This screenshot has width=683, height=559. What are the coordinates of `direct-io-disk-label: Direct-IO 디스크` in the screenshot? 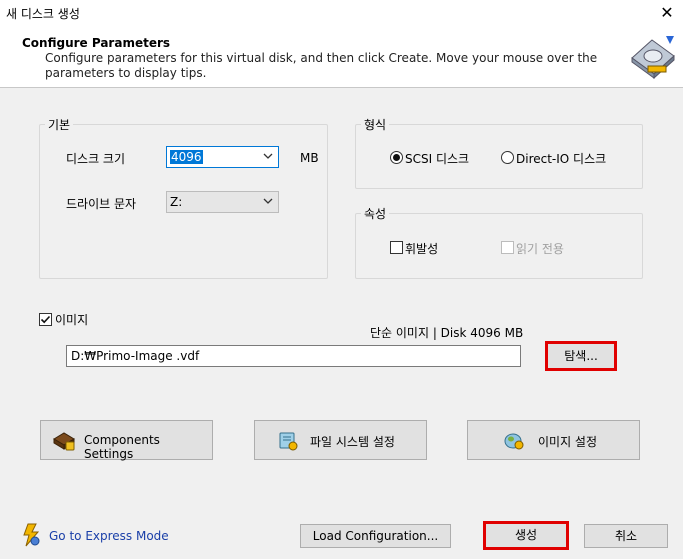 It's located at (561, 158).